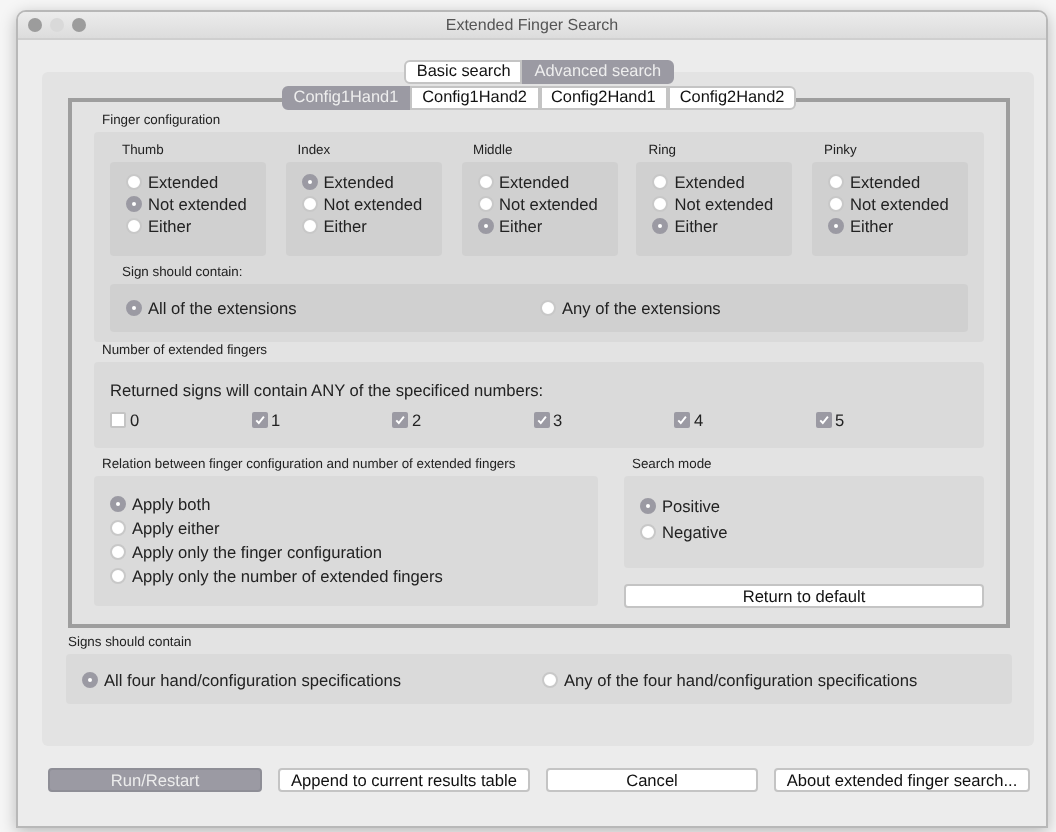 The width and height of the screenshot is (1056, 832). Describe the element at coordinates (474, 98) in the screenshot. I see `tab: Config1Hand2` at that location.